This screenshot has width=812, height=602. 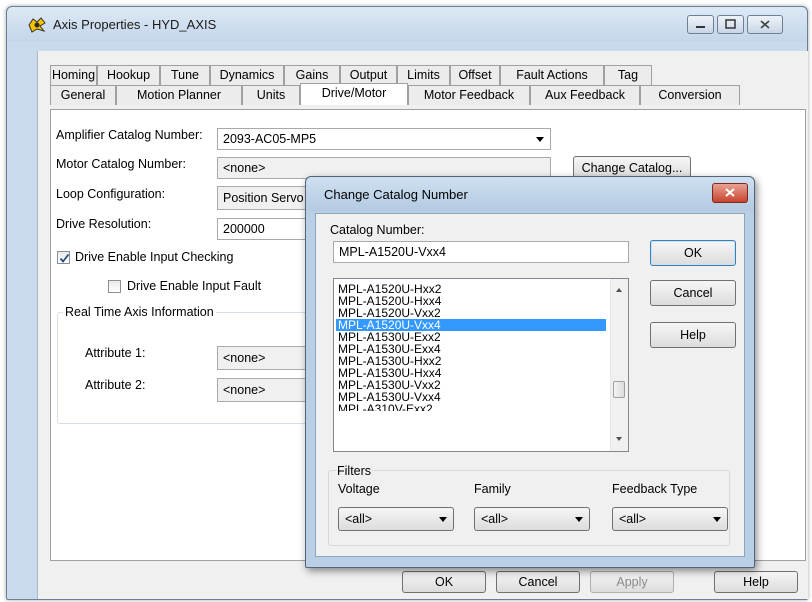 I want to click on dialog-cancel-button: Cancel, so click(x=693, y=293).